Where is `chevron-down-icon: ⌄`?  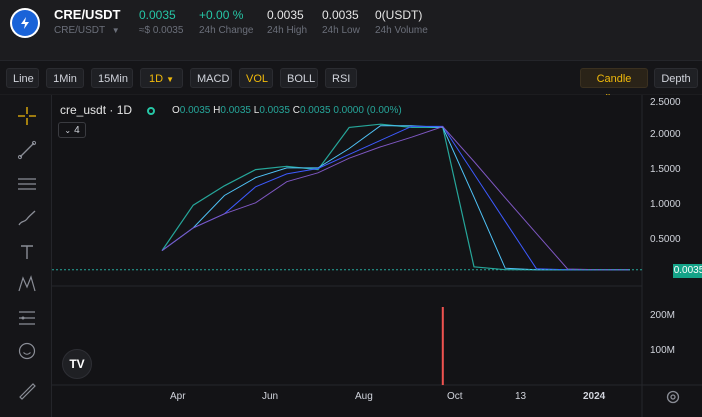 chevron-down-icon: ⌄ is located at coordinates (68, 130).